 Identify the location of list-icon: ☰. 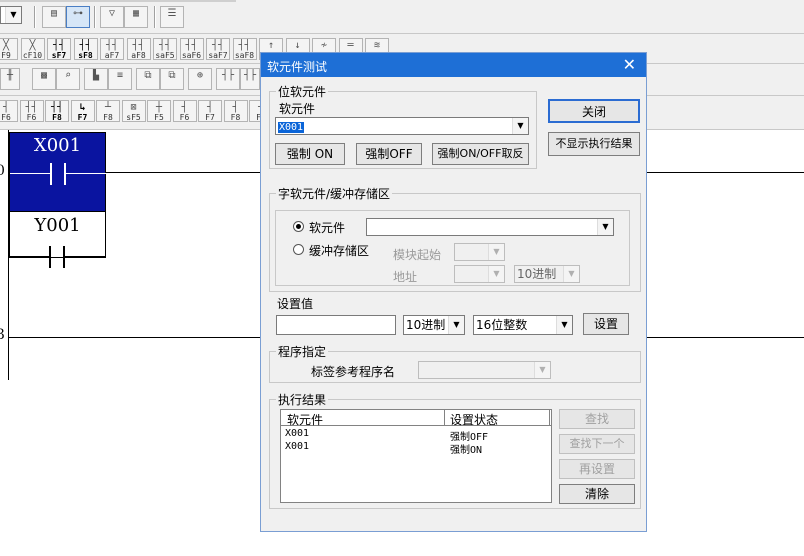
(172, 17).